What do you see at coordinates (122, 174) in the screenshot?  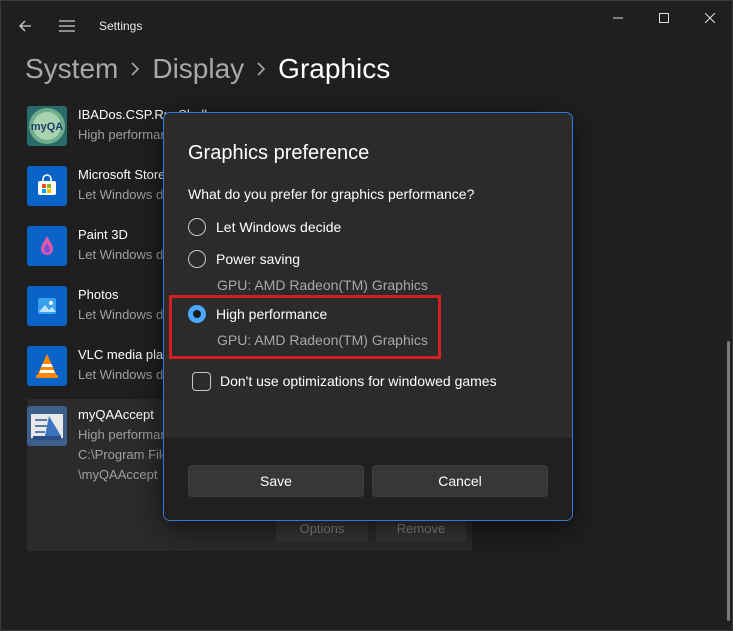 I see `app-name: Microsoft Store` at bounding box center [122, 174].